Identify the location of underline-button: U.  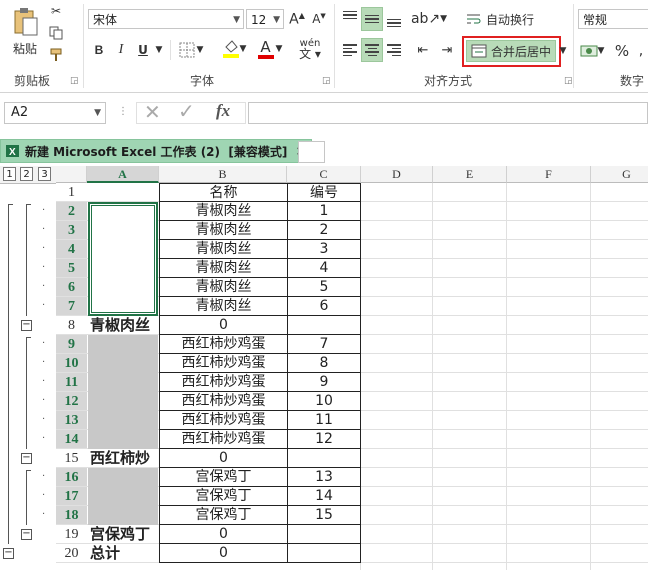
(143, 50).